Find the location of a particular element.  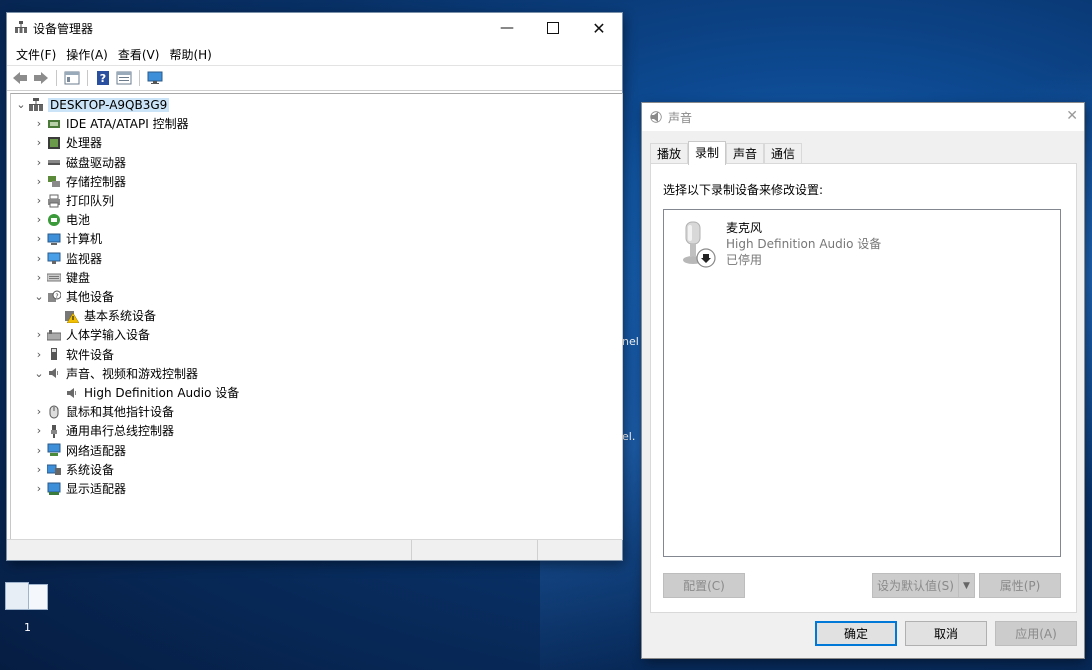

title-bar: 设备管理器 — ✕ is located at coordinates (314, 28).